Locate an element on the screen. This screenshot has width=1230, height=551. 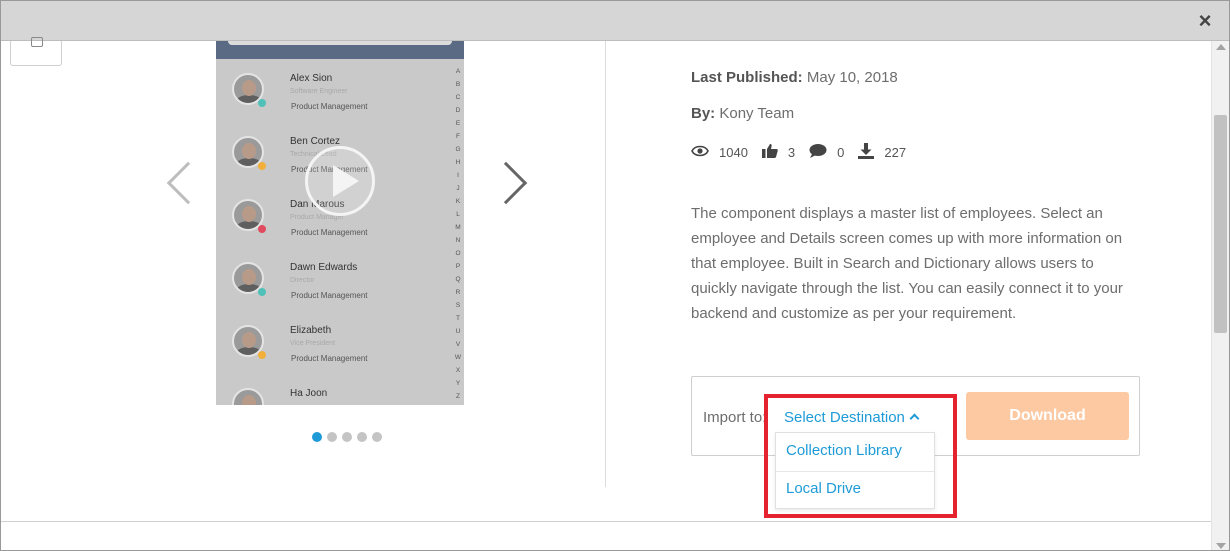
carousel-dots is located at coordinates (347, 437).